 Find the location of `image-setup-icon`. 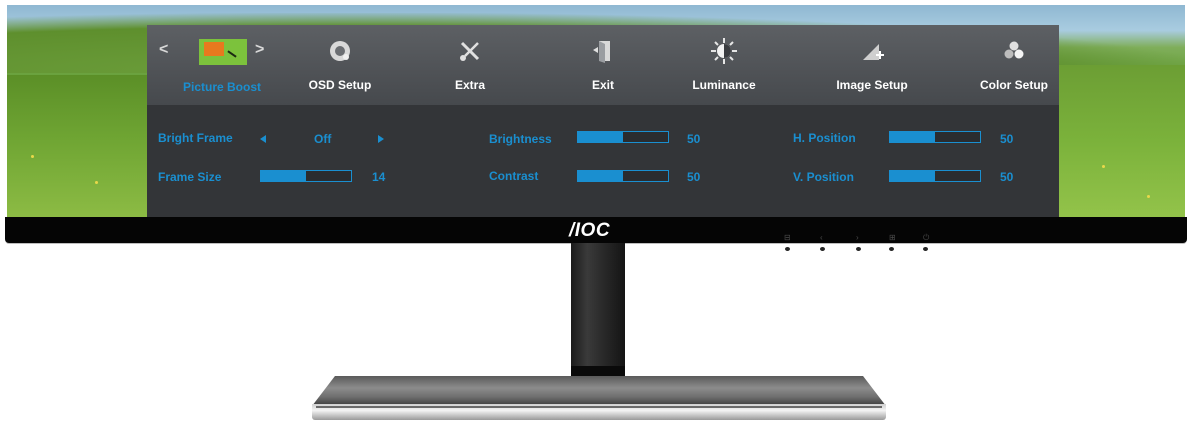

image-setup-icon is located at coordinates (872, 51).